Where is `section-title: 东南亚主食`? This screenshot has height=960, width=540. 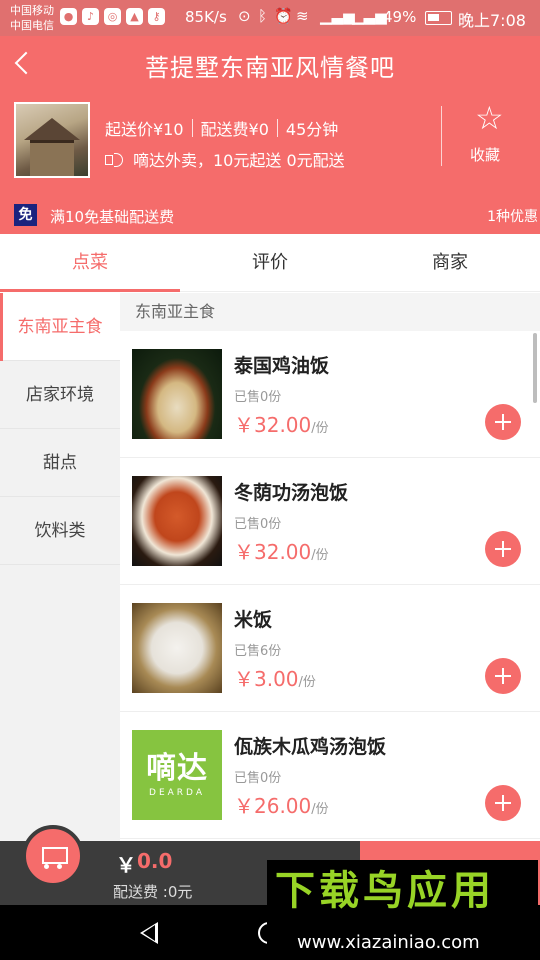
section-title: 东南亚主食 is located at coordinates (330, 312).